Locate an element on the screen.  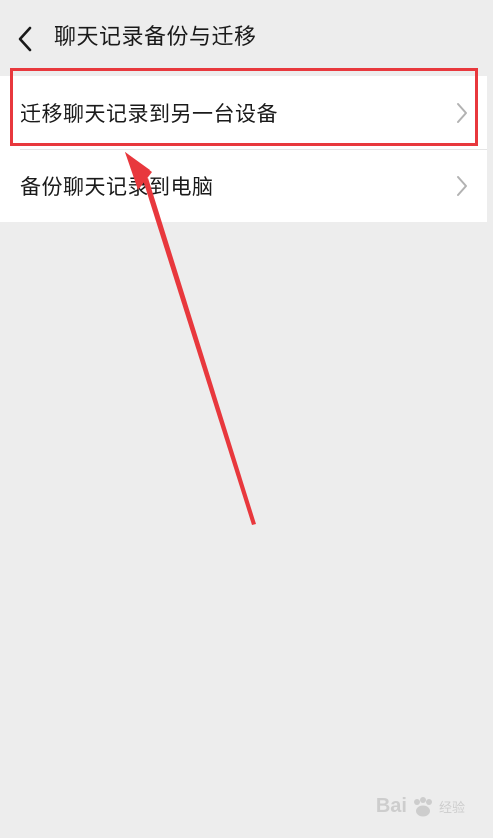
page-title: 聊天记录备份与迁移 is located at coordinates (155, 37).